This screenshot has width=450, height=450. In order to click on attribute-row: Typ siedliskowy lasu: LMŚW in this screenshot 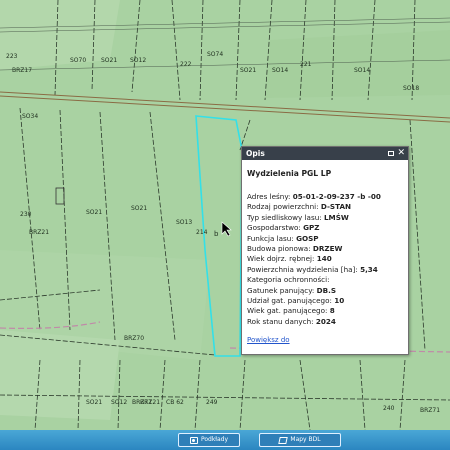, I will do `click(298, 217)`.